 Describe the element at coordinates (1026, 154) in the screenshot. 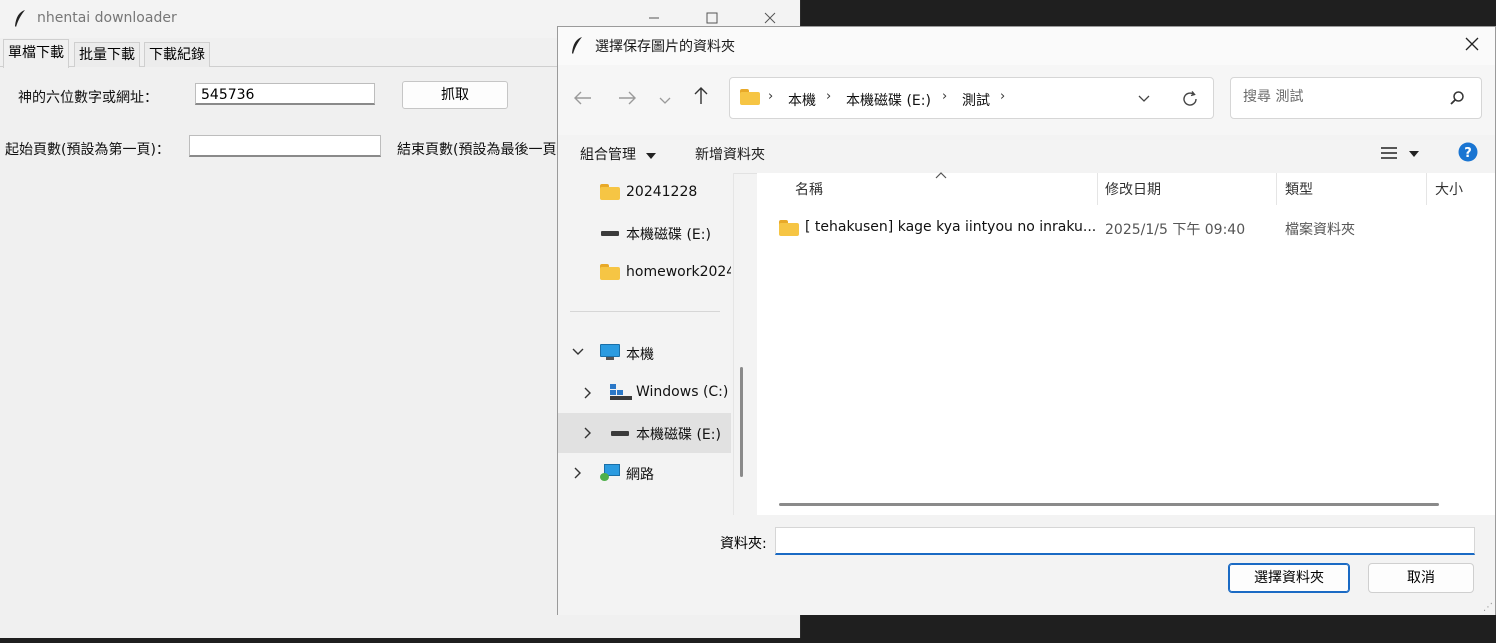

I see `command-bar: 組合管理 新增資料夾 ?` at that location.